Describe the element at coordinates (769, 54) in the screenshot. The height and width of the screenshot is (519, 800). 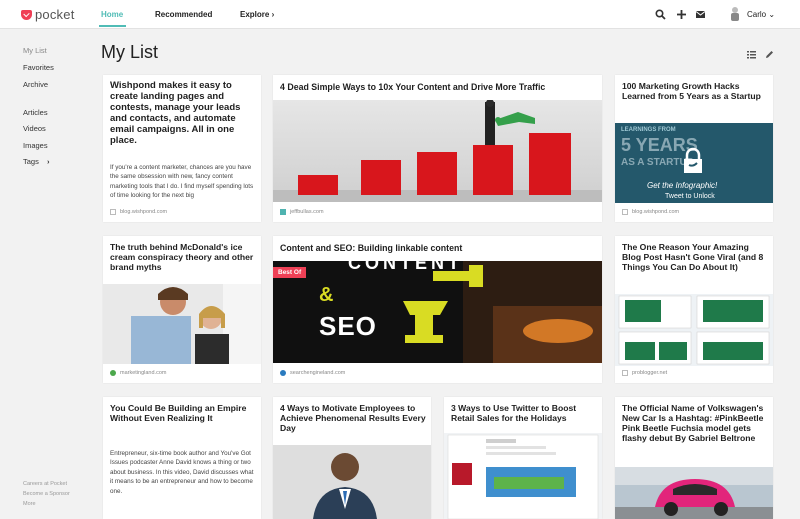
I see `edit-pencil-icon` at that location.